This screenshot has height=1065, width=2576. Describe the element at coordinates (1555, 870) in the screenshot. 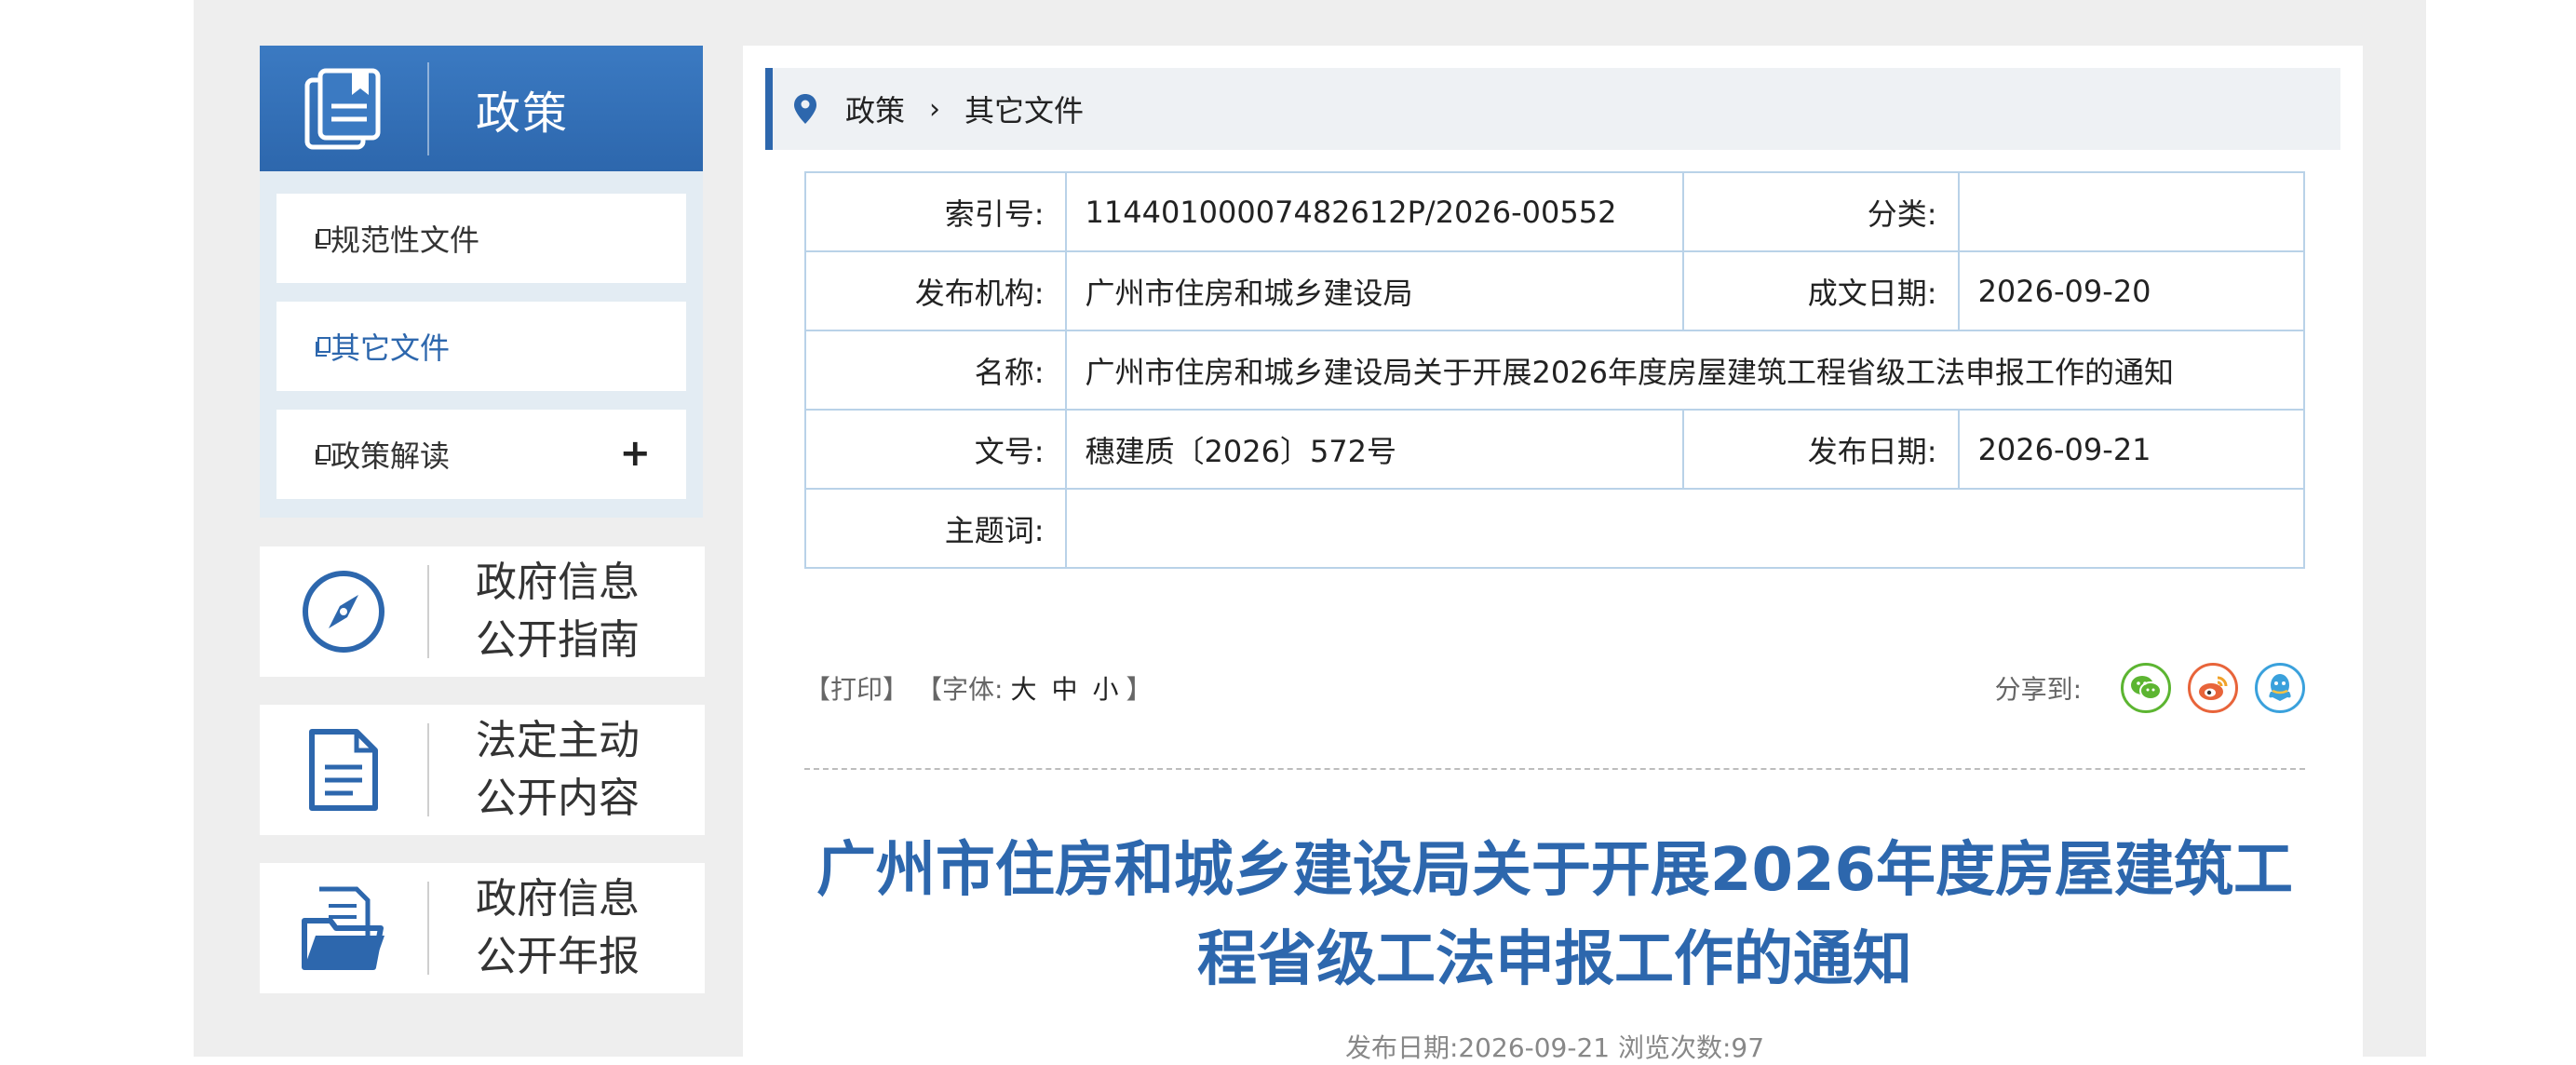

I see `article-title-line: 广州市住房和城乡建设局关于开展2026年度房屋建筑工` at that location.